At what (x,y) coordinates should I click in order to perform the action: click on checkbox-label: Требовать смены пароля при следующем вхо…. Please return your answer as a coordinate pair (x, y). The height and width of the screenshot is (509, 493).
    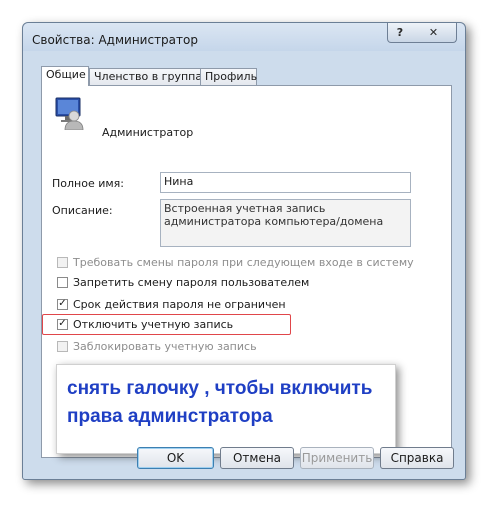
    Looking at the image, I should click on (243, 262).